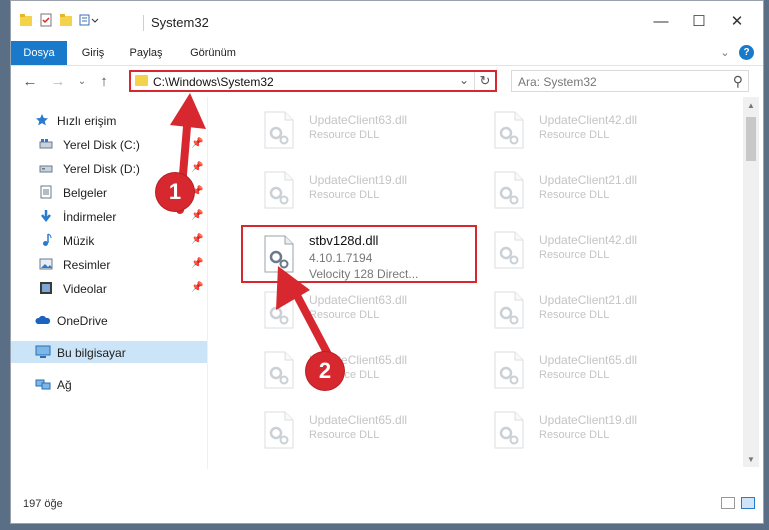  Describe the element at coordinates (728, 503) in the screenshot. I see `details-view-icon` at that location.